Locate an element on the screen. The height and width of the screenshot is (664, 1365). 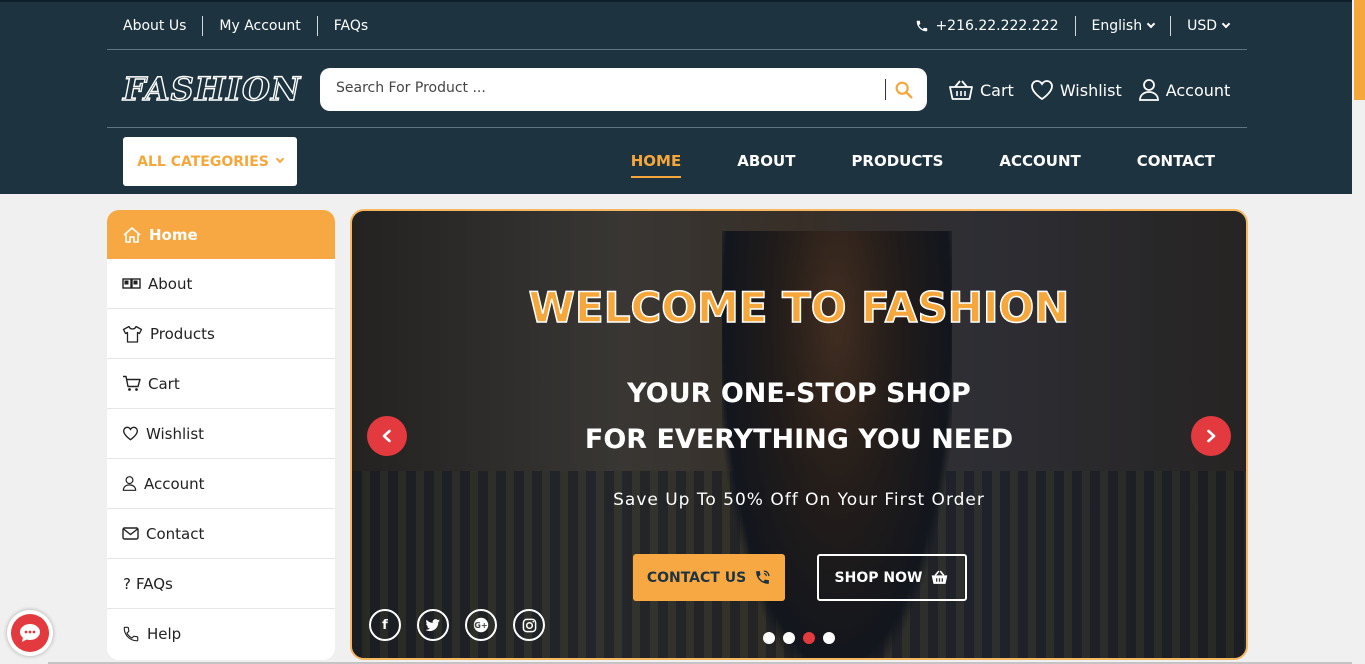
tshirt-icon is located at coordinates (132, 334).